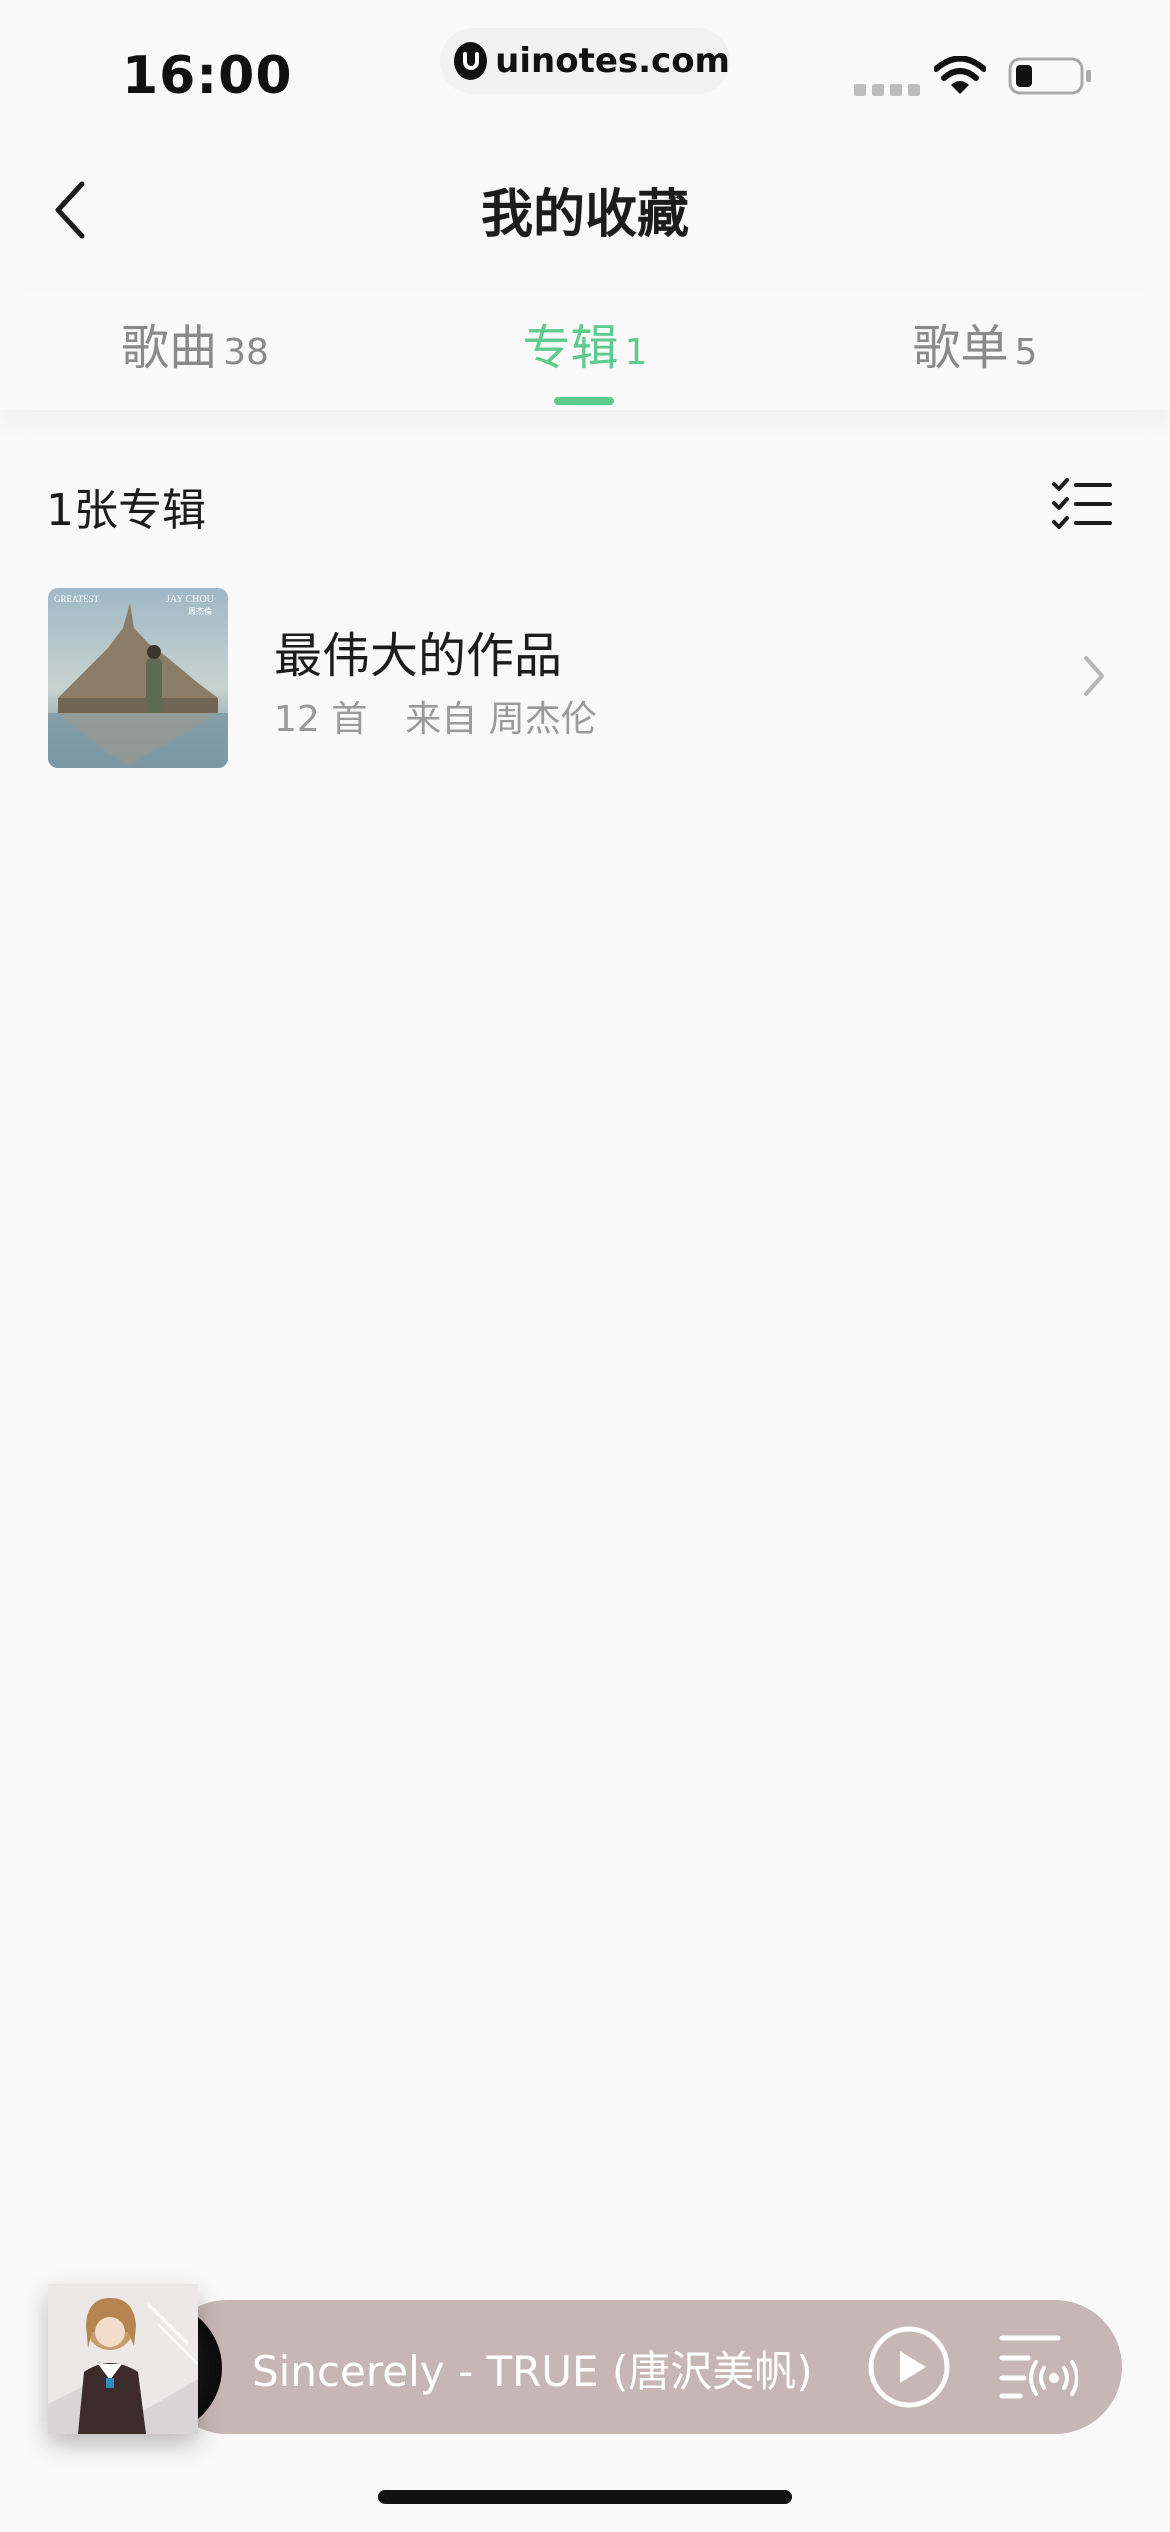 This screenshot has width=1170, height=2532. I want to click on url-pill: uinotes.com, so click(585, 61).